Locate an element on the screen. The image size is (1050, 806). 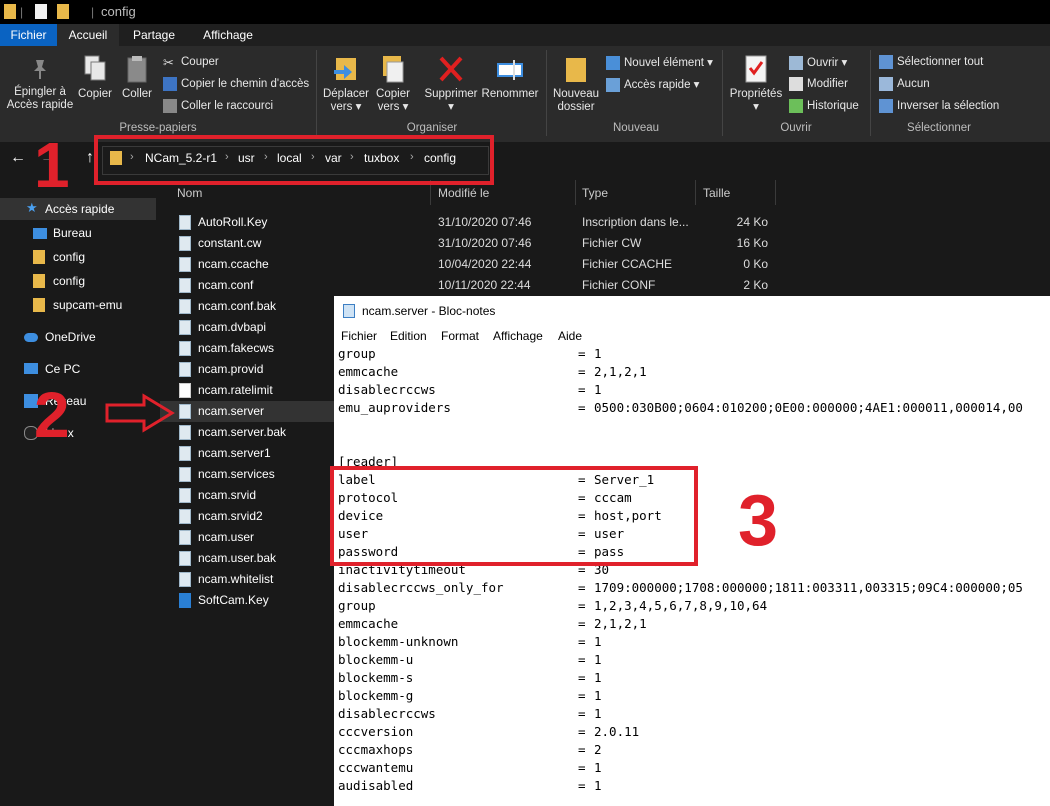
pin-quick-access-button: Épingler à Accès rapide is located at coordinates (40, 85).